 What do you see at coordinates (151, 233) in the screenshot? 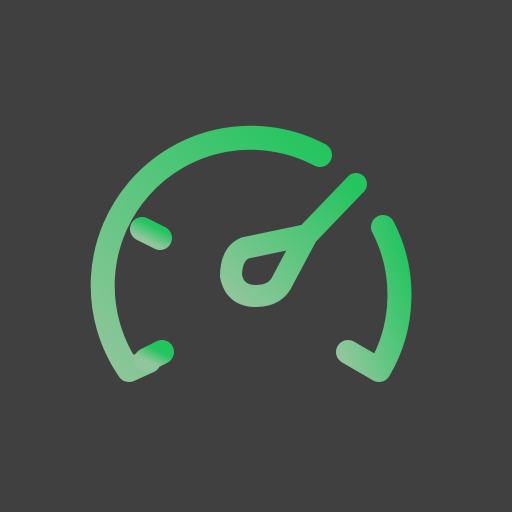
I see `gauge-tick-left` at bounding box center [151, 233].